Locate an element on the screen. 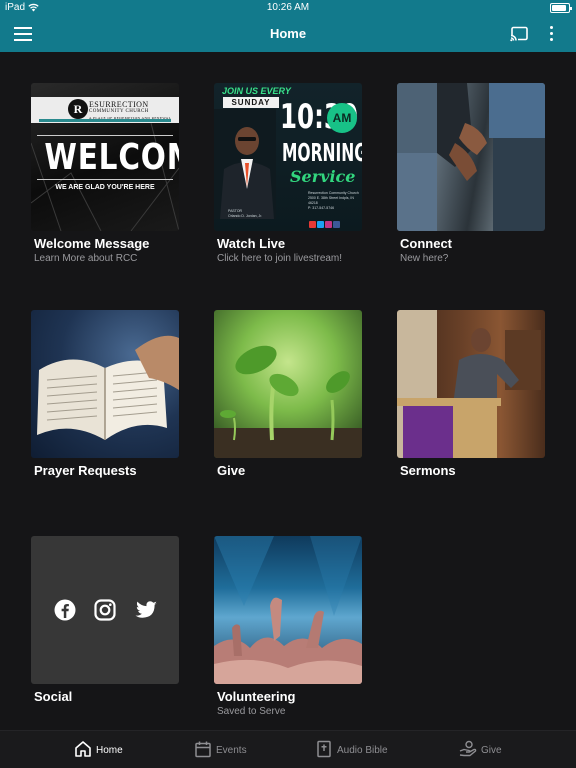  tile-title: Sermons is located at coordinates (428, 470).